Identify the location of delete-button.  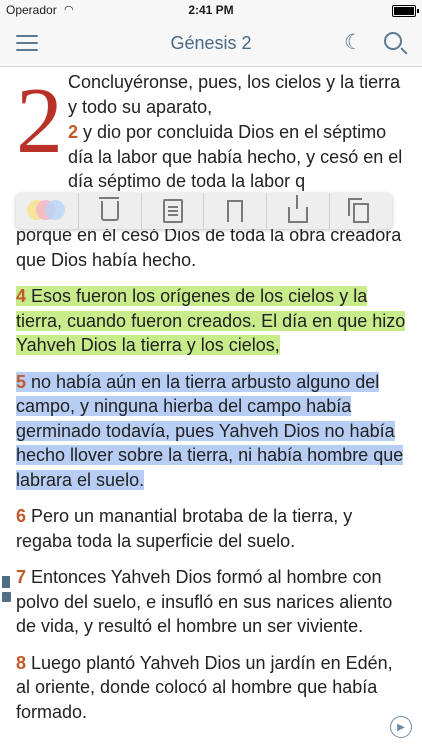
(109, 211).